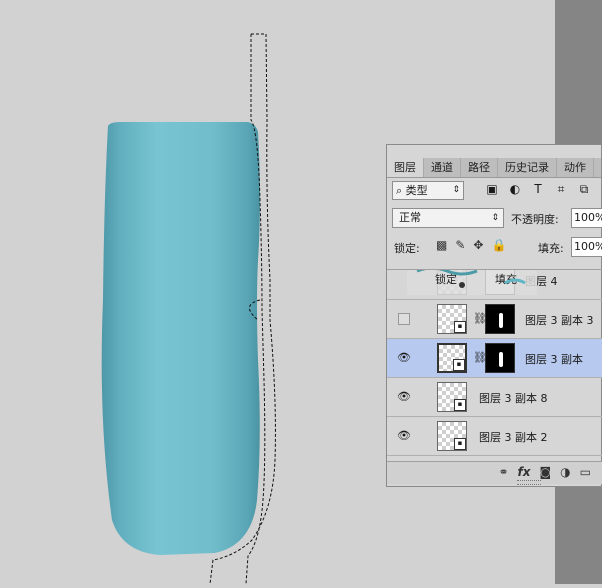  I want to click on blend-mode-select: 正常 ⇕, so click(448, 218).